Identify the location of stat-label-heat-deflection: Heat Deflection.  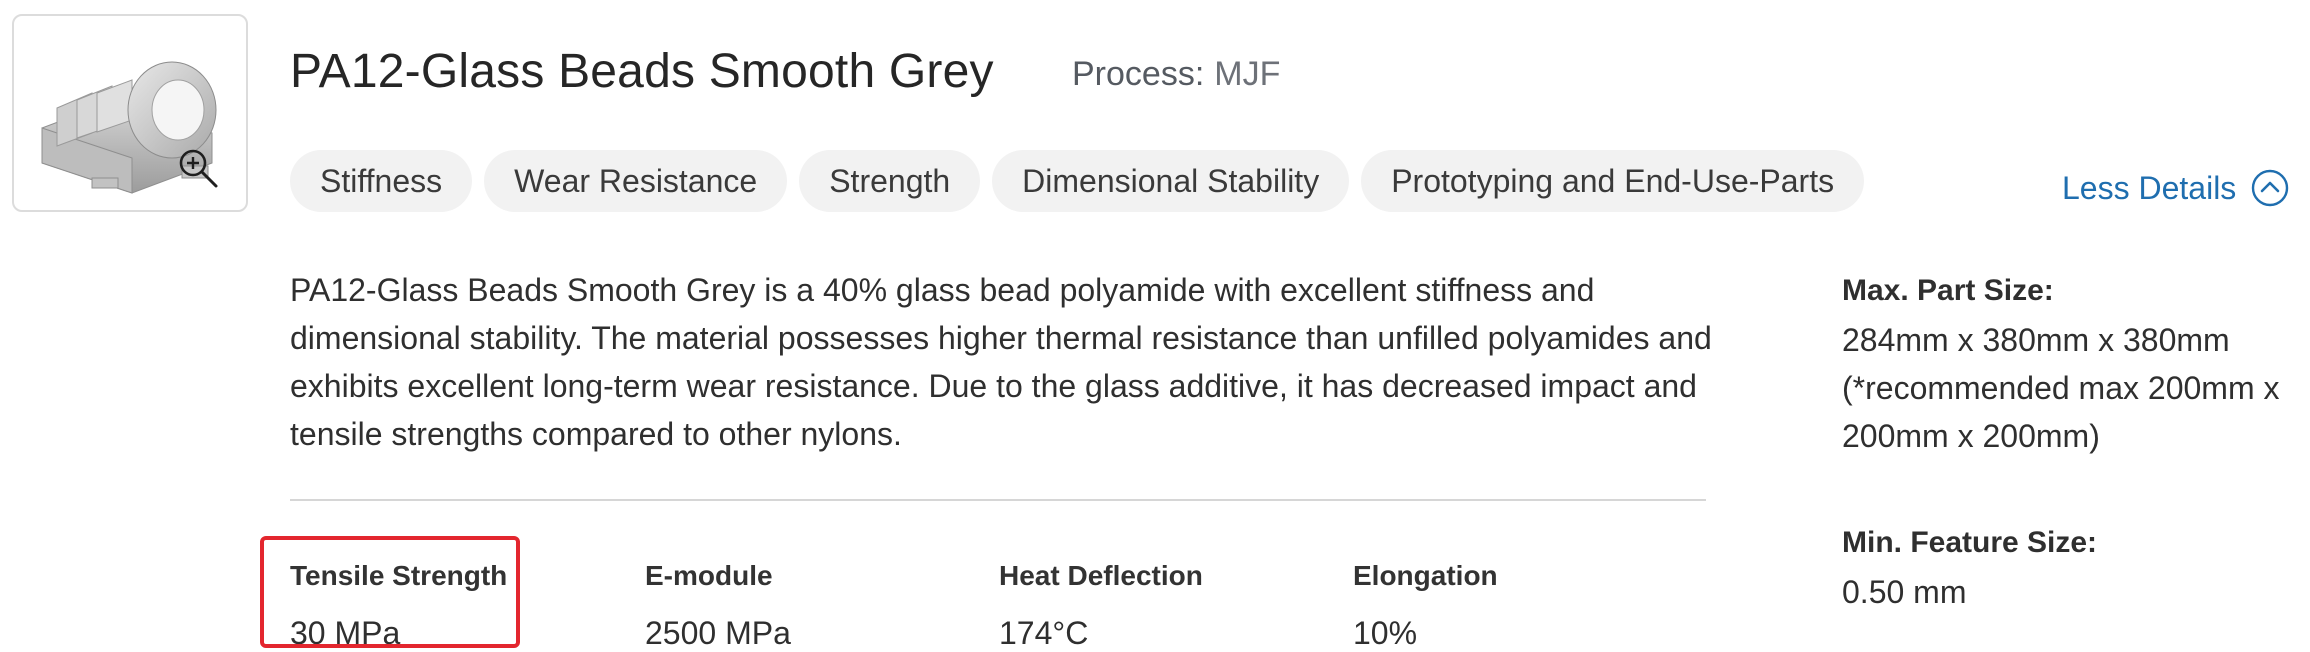
(1101, 575).